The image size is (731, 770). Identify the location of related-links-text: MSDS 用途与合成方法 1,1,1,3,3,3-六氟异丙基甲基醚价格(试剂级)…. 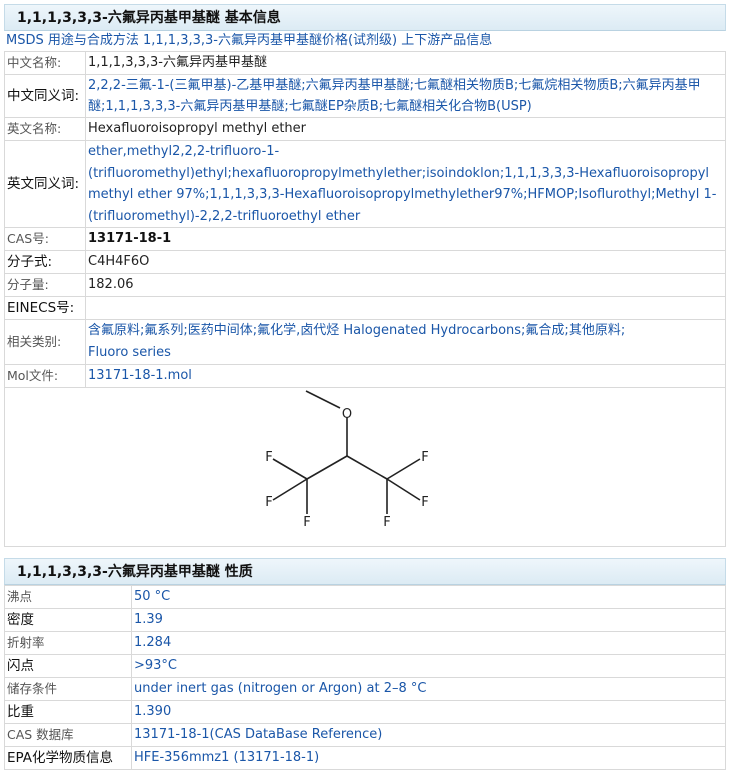
(249, 40).